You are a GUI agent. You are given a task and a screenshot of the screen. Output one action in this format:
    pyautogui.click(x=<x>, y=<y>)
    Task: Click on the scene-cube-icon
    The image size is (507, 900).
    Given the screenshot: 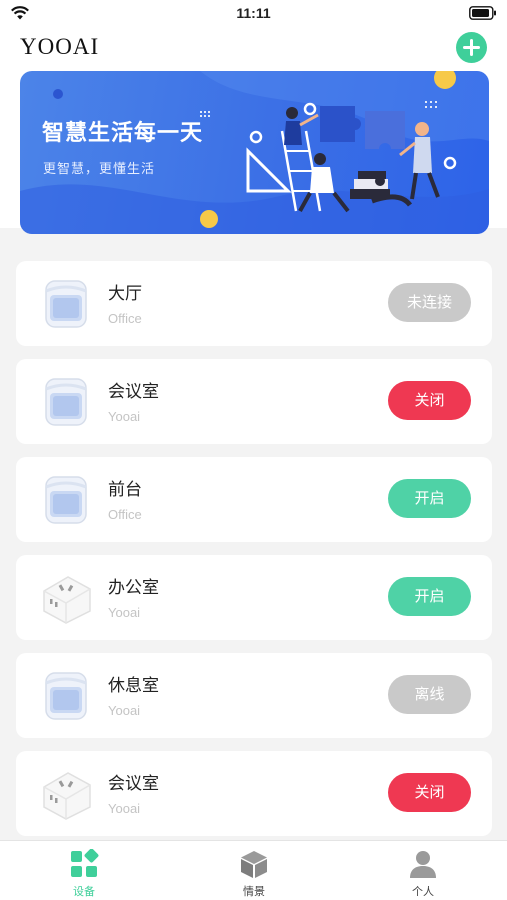 What is the action you would take?
    pyautogui.click(x=254, y=864)
    